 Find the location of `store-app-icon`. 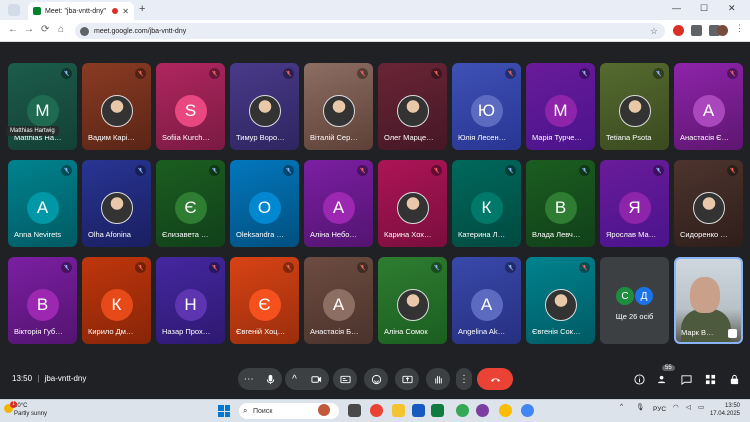

store-app-icon is located at coordinates (437, 410).